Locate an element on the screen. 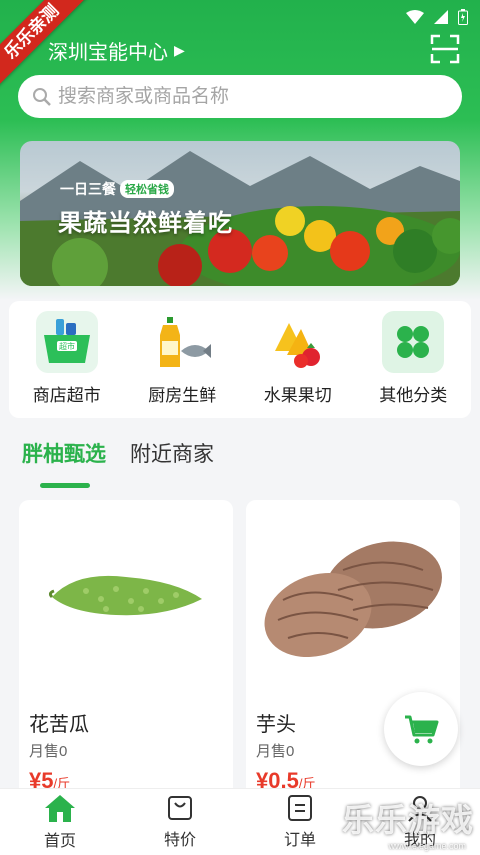 This screenshot has height=855, width=480. cart-button is located at coordinates (421, 729).